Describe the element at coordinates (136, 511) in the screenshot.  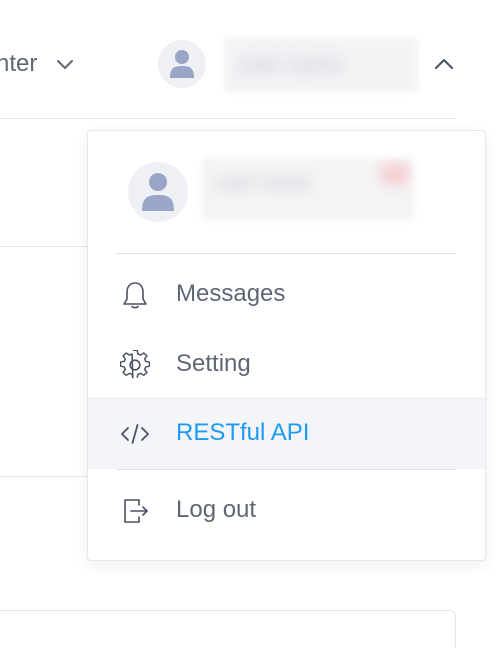
I see `logout-icon` at that location.